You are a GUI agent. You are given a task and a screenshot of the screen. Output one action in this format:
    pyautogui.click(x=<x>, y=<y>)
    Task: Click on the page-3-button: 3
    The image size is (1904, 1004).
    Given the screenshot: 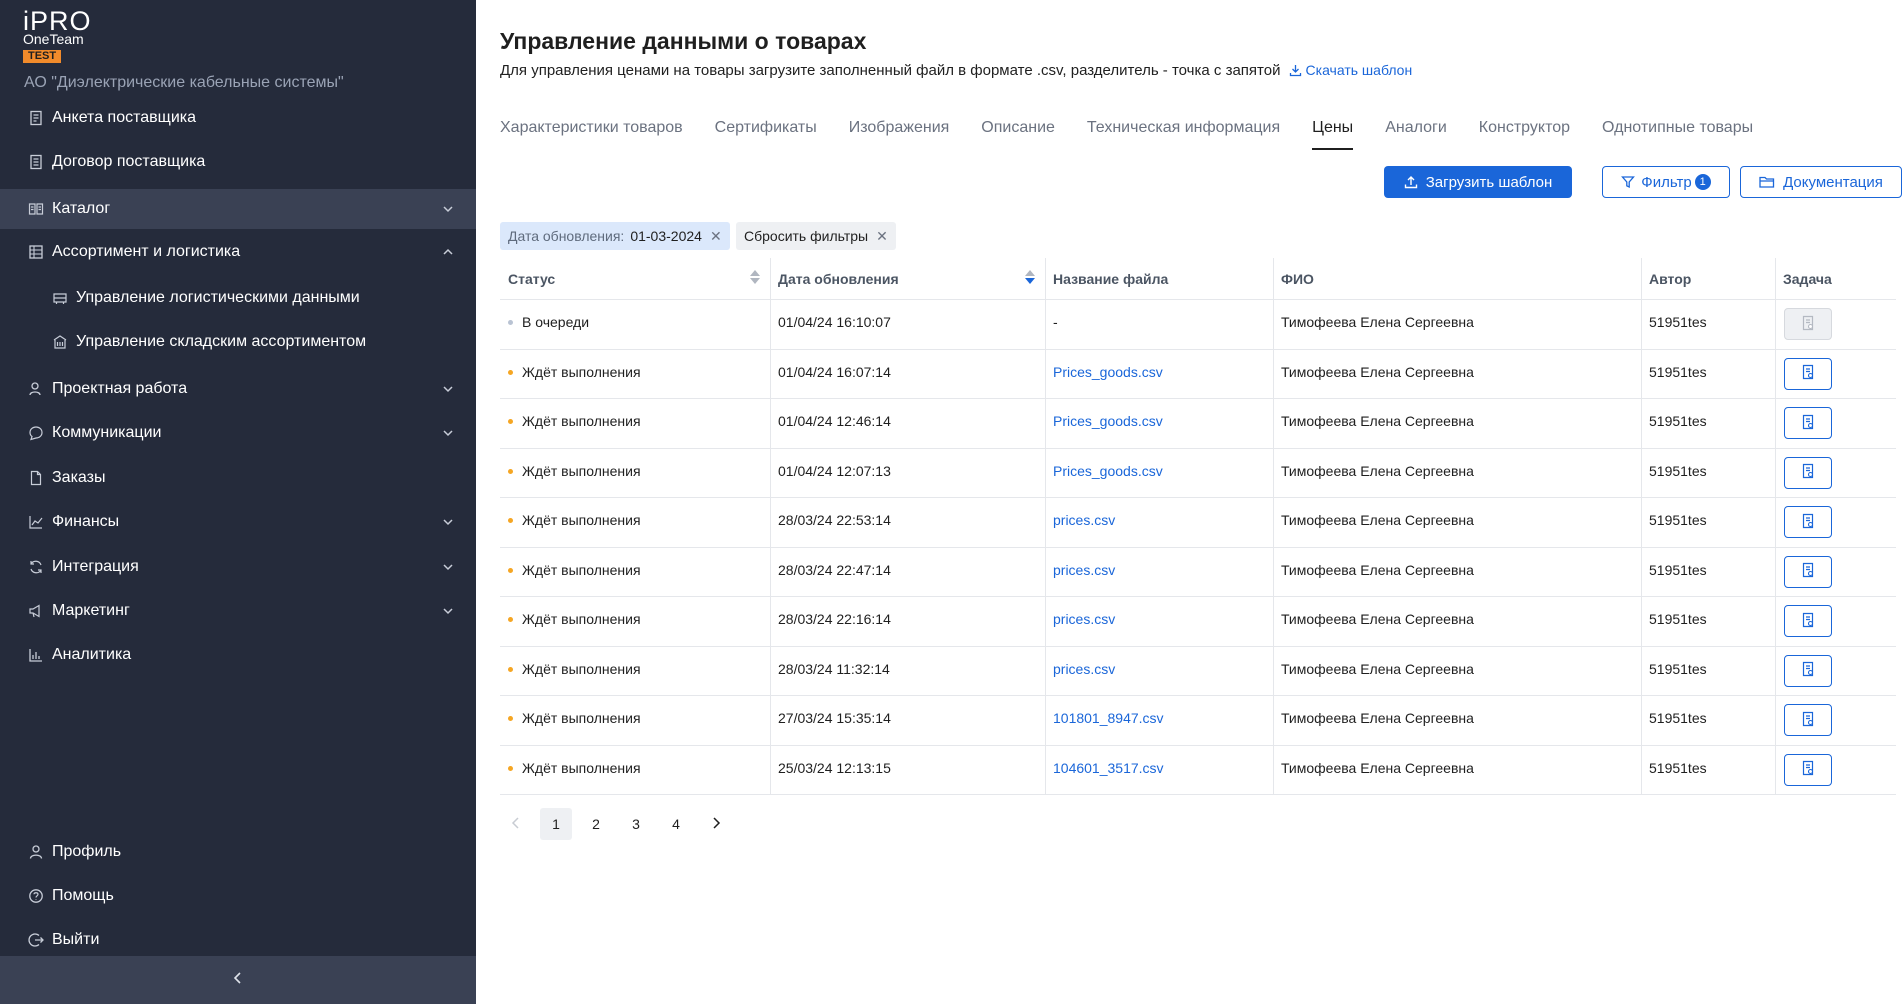 What is the action you would take?
    pyautogui.click(x=636, y=824)
    